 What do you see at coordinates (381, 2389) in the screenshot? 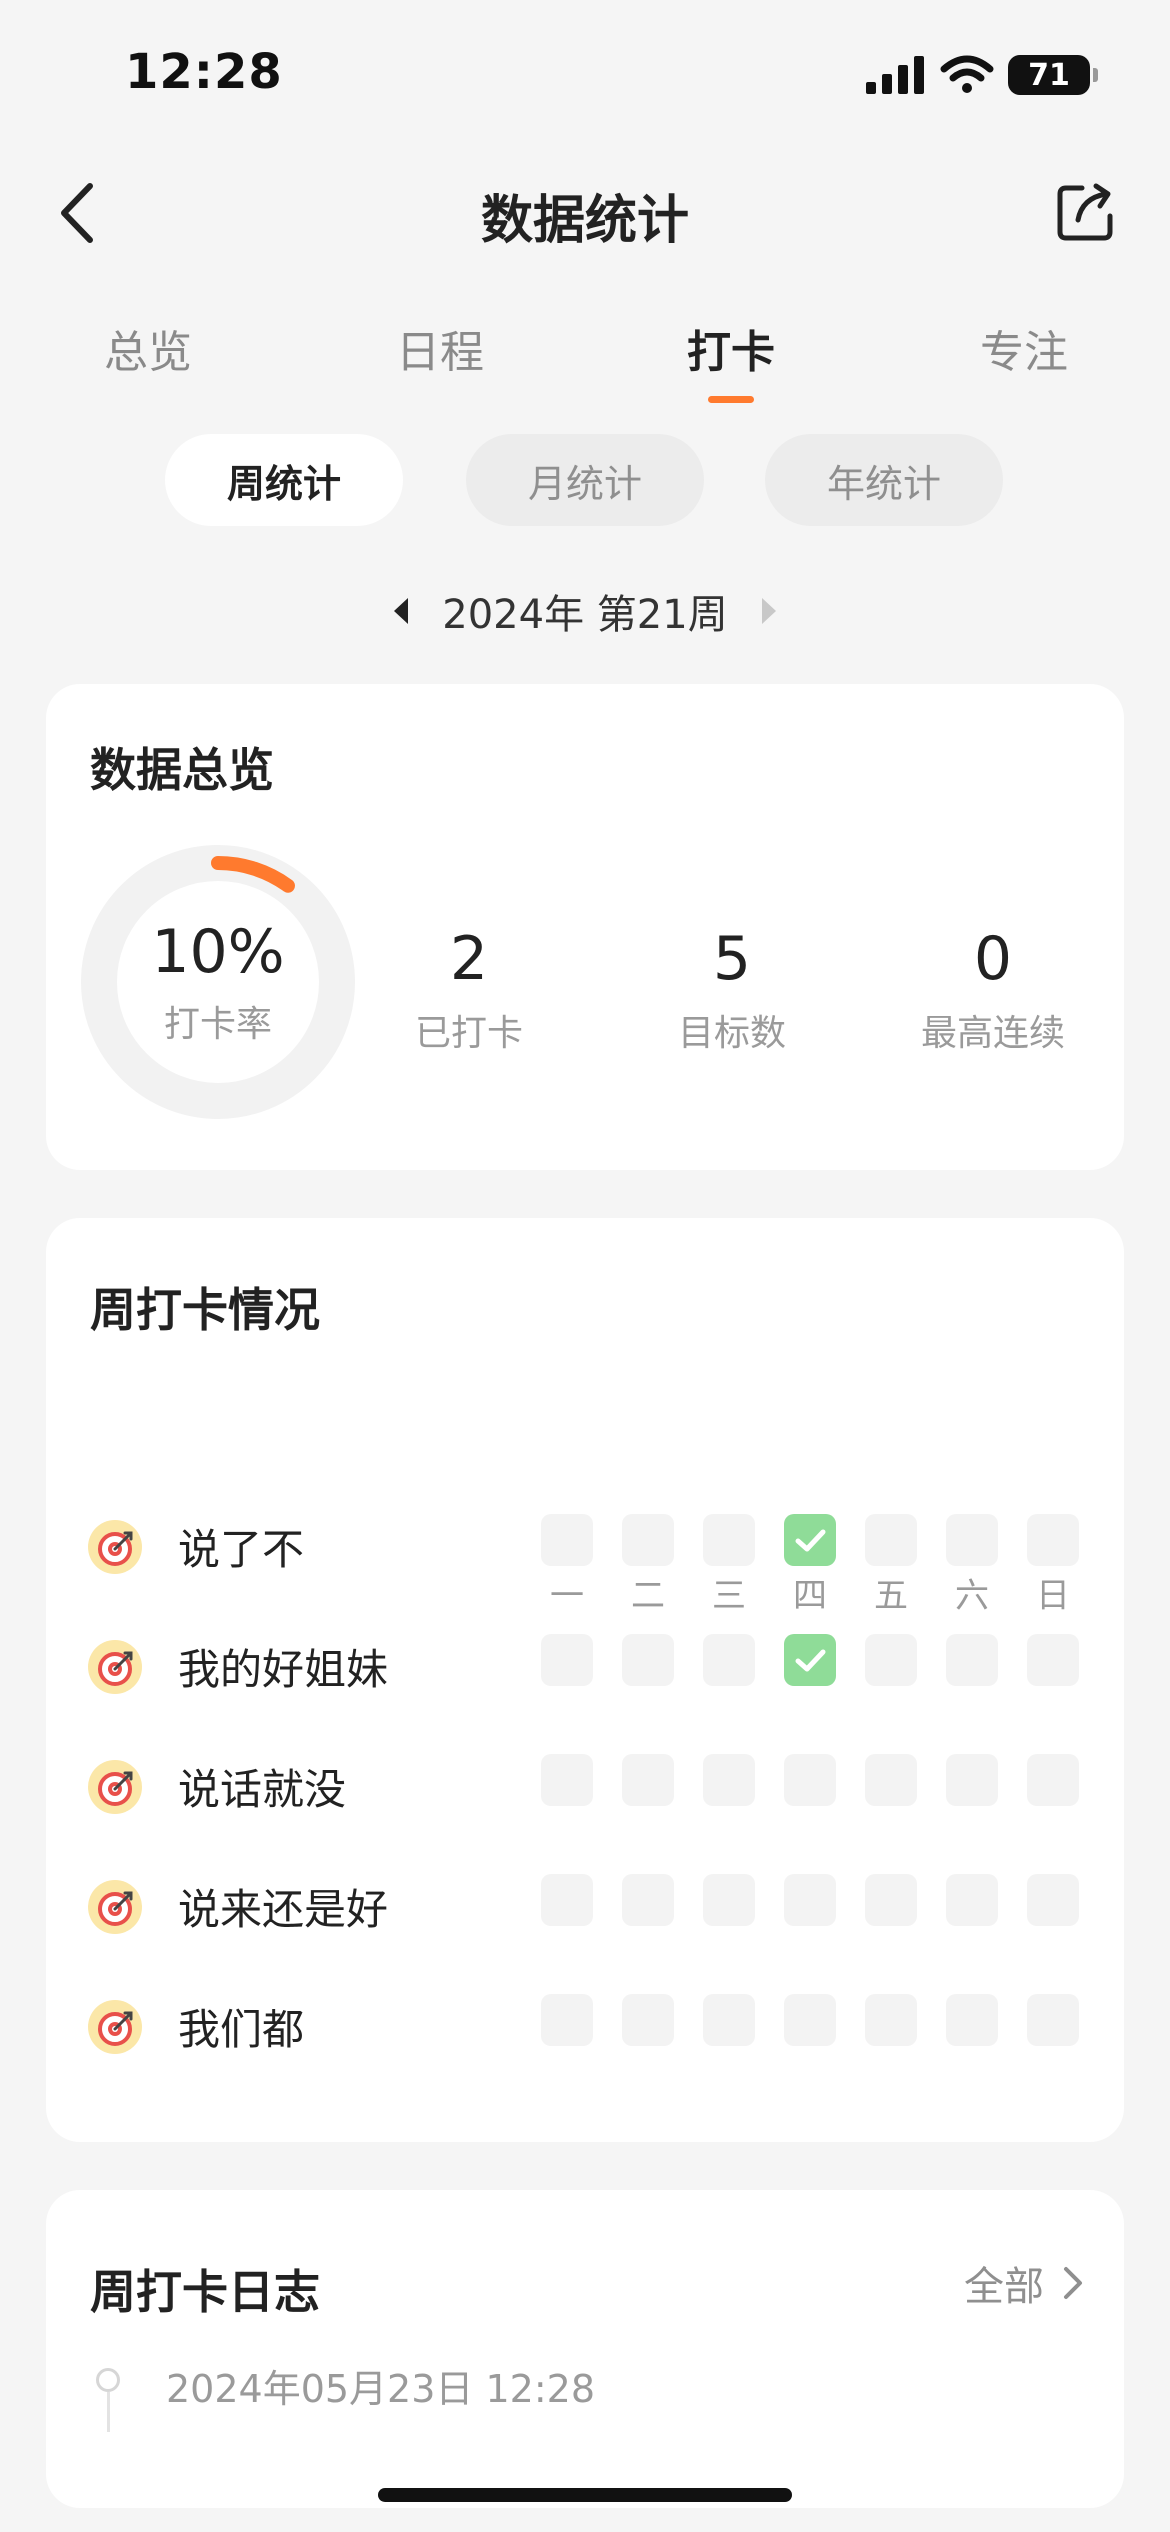
I see `log-entry-time: 2024年05月23日 12:28` at bounding box center [381, 2389].